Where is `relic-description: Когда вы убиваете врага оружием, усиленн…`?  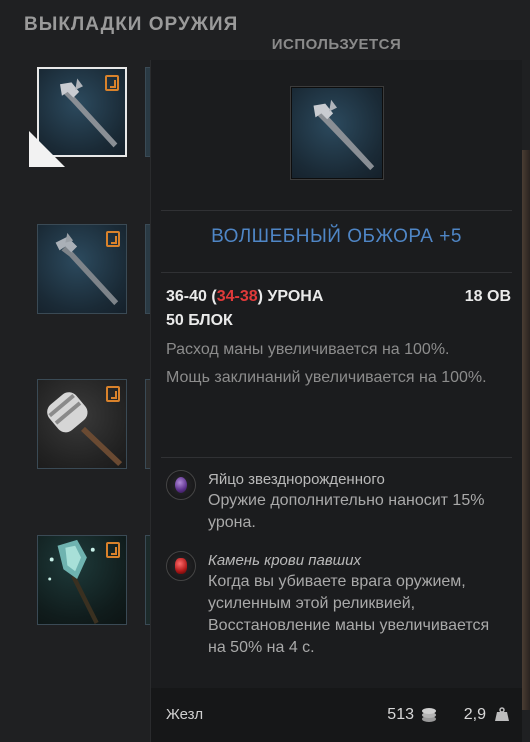 relic-description: Когда вы убиваете врага оружием, усиленн… is located at coordinates (349, 614).